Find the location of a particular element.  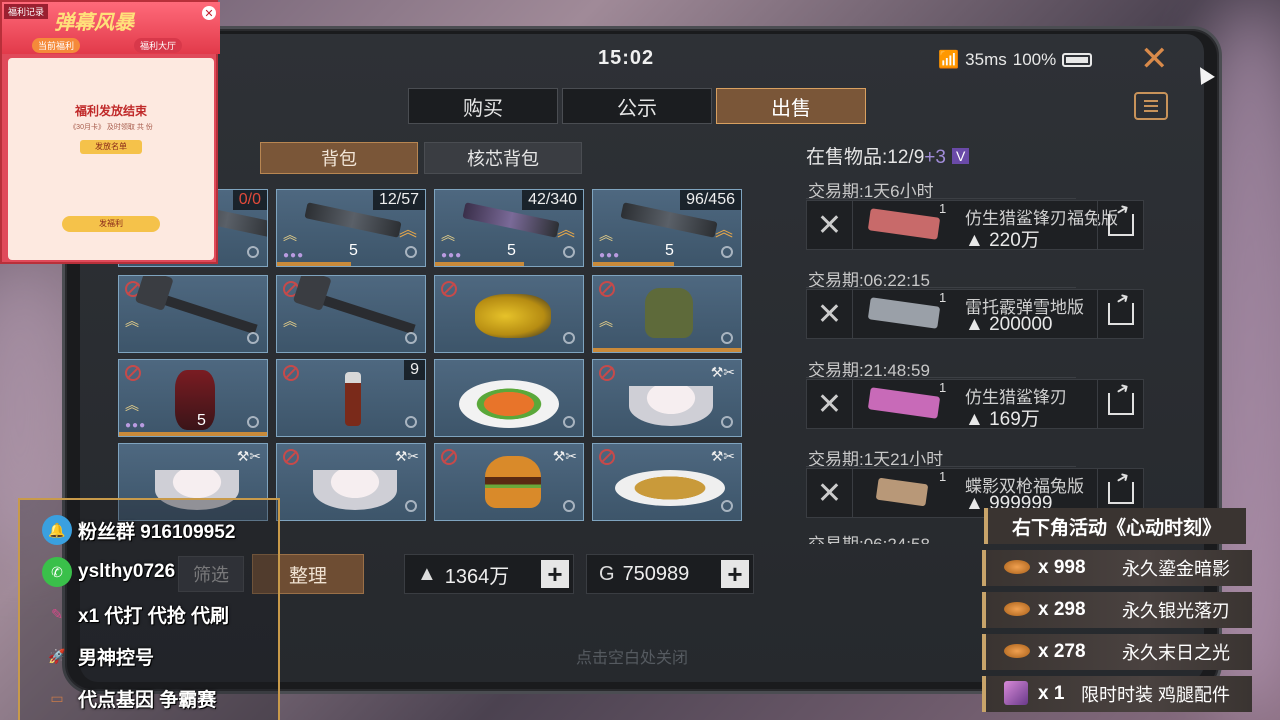

sale-price: ▲ 200000 is located at coordinates (1009, 324).